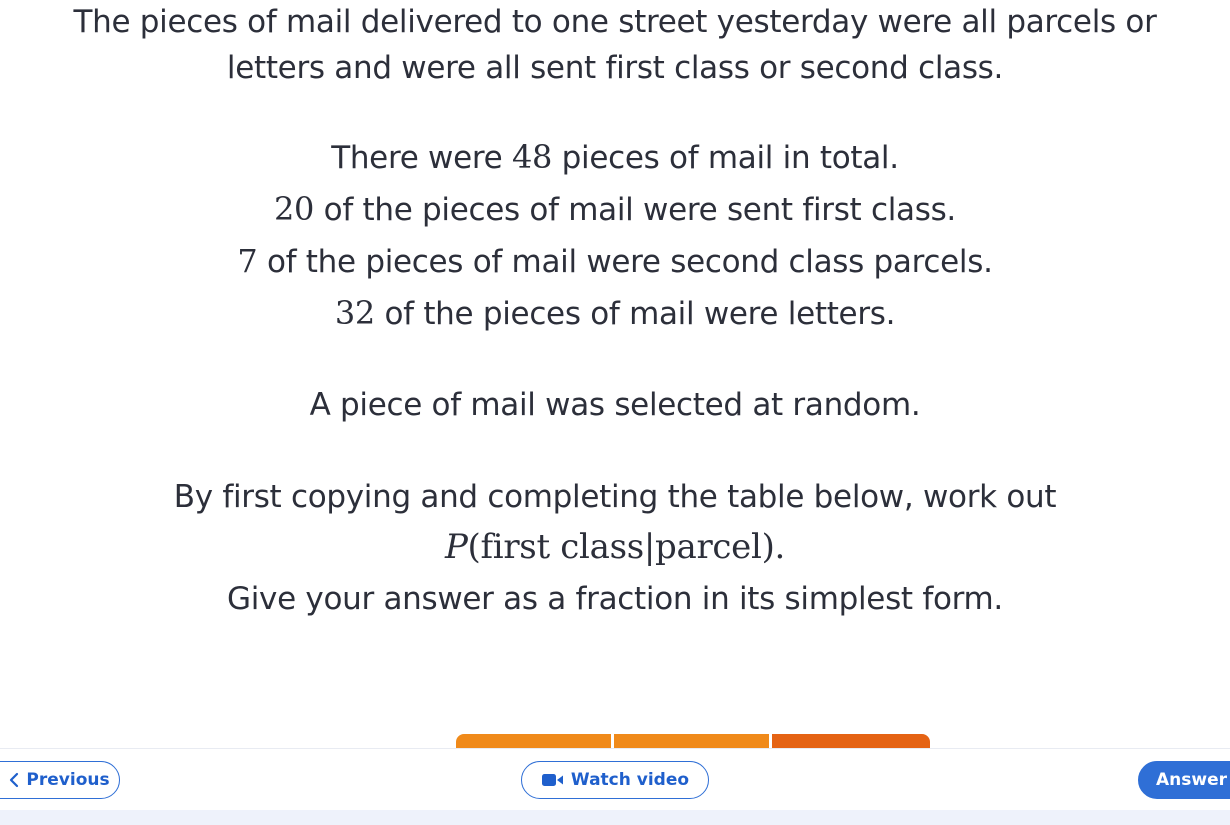 Image resolution: width=1230 pixels, height=825 pixels. I want to click on footer-band, so click(615, 817).